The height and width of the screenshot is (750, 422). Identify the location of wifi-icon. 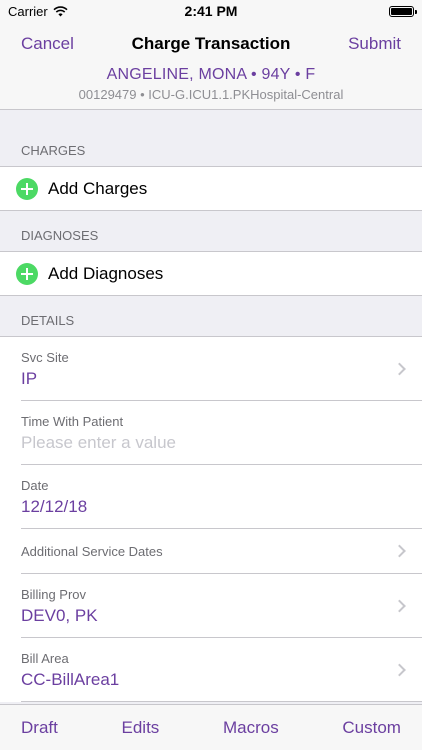
(60, 10).